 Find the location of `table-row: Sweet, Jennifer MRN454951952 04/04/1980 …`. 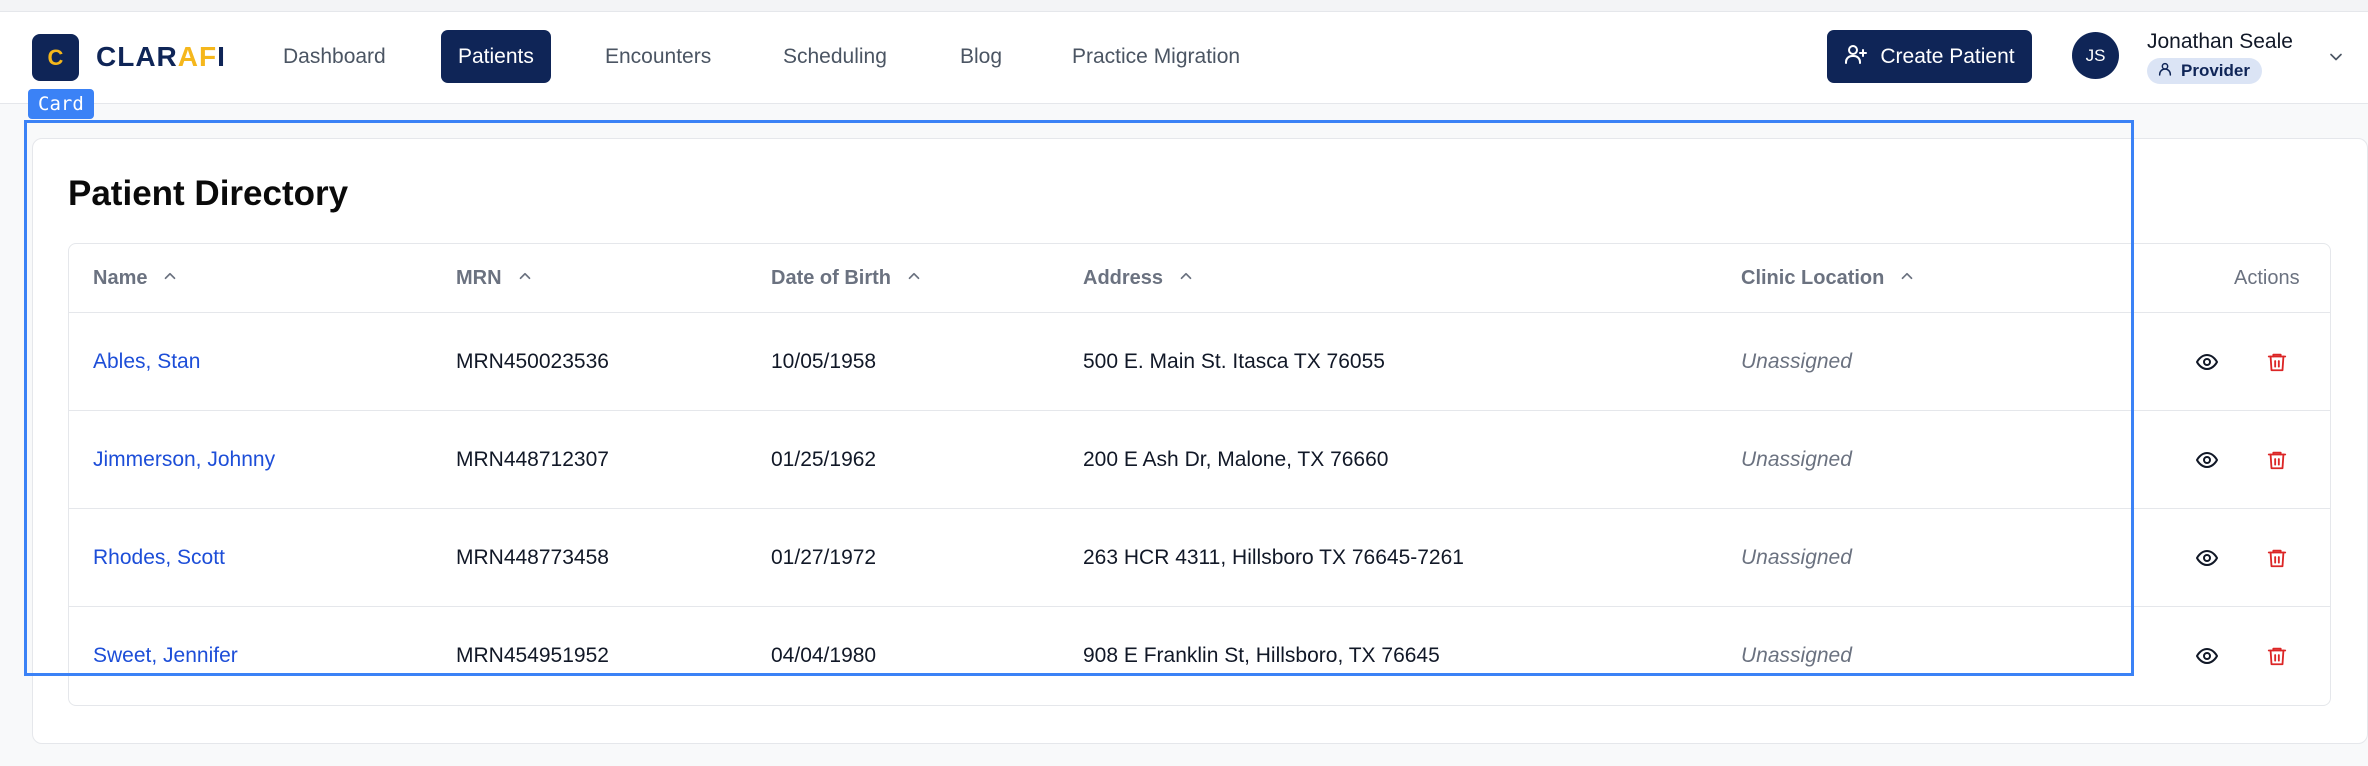

table-row: Sweet, Jennifer MRN454951952 04/04/1980 … is located at coordinates (1199, 656).